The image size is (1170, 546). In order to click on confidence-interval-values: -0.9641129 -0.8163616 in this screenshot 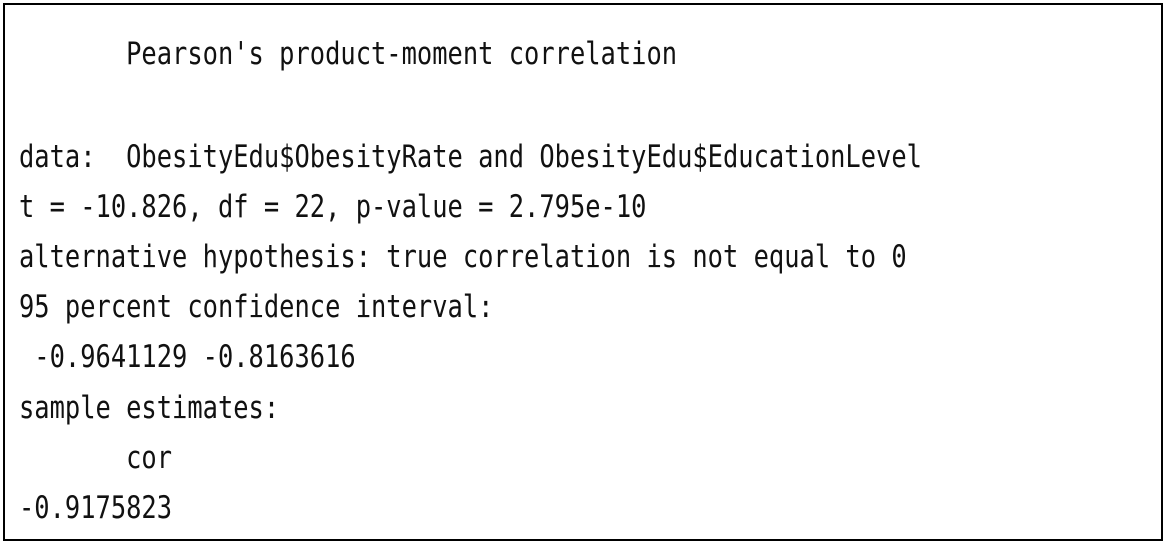, I will do `click(187, 357)`.